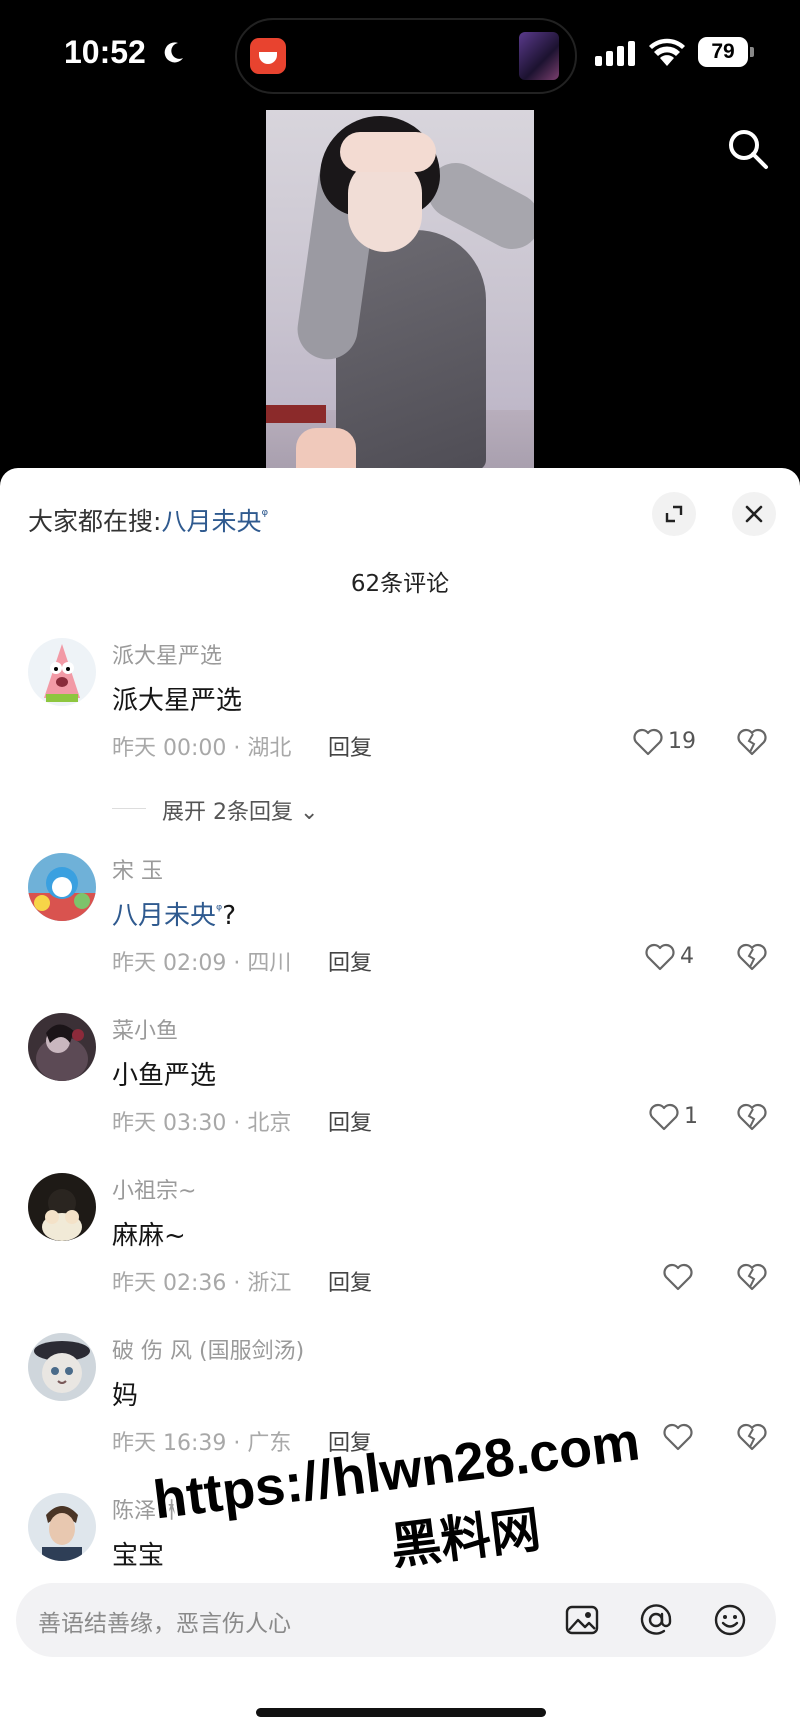 The height and width of the screenshot is (1736, 800). Describe the element at coordinates (400, 713) in the screenshot. I see `comment-item: 派大星严选 派大星严选 昨天 00:00 · 湖北 回复 19` at that location.